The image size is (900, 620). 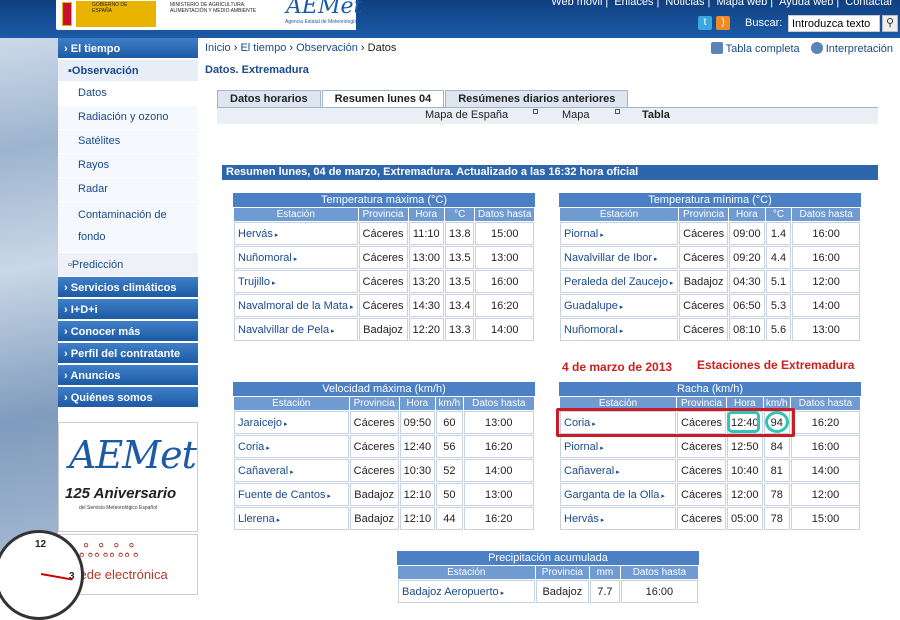 What do you see at coordinates (426, 329) in the screenshot?
I see `table-cell: 12:20` at bounding box center [426, 329].